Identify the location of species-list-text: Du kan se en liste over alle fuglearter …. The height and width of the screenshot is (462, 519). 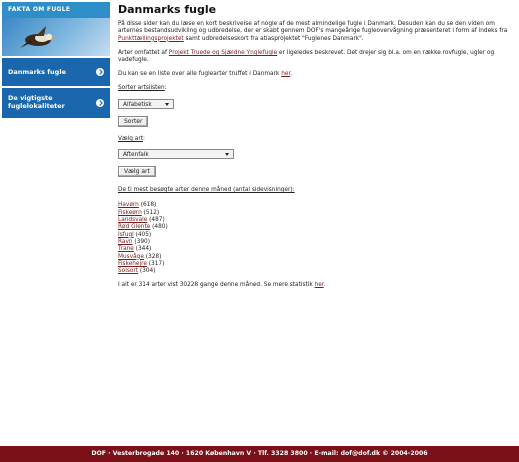
(200, 74).